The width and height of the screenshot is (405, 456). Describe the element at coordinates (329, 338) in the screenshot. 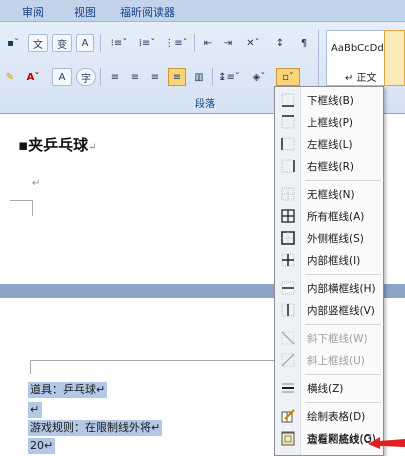

I see `menu-item-diagonal-down: 斜下框线(W)` at that location.